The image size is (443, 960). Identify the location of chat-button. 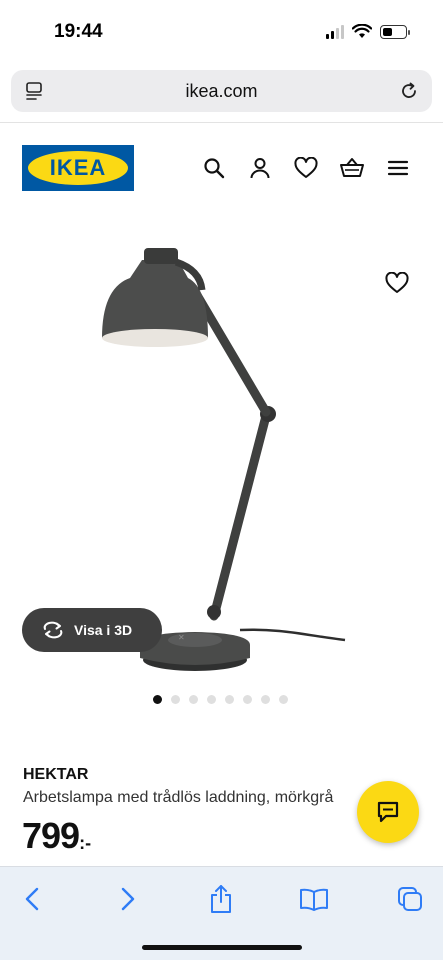
(388, 812).